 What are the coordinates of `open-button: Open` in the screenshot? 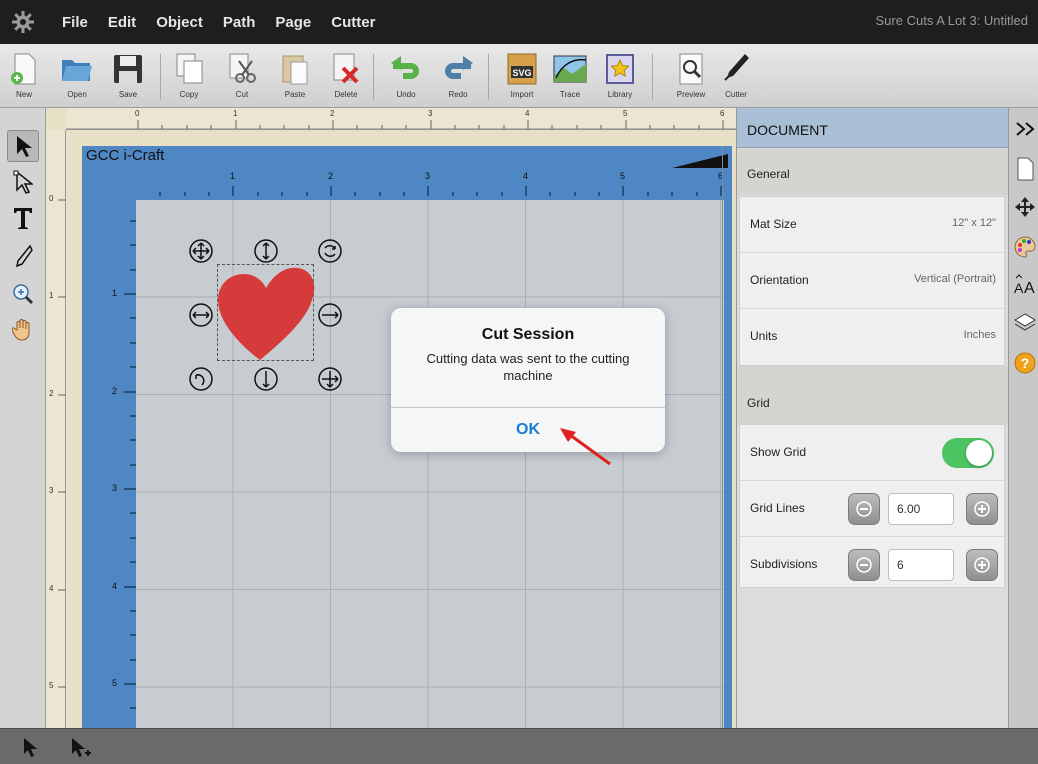 It's located at (77, 78).